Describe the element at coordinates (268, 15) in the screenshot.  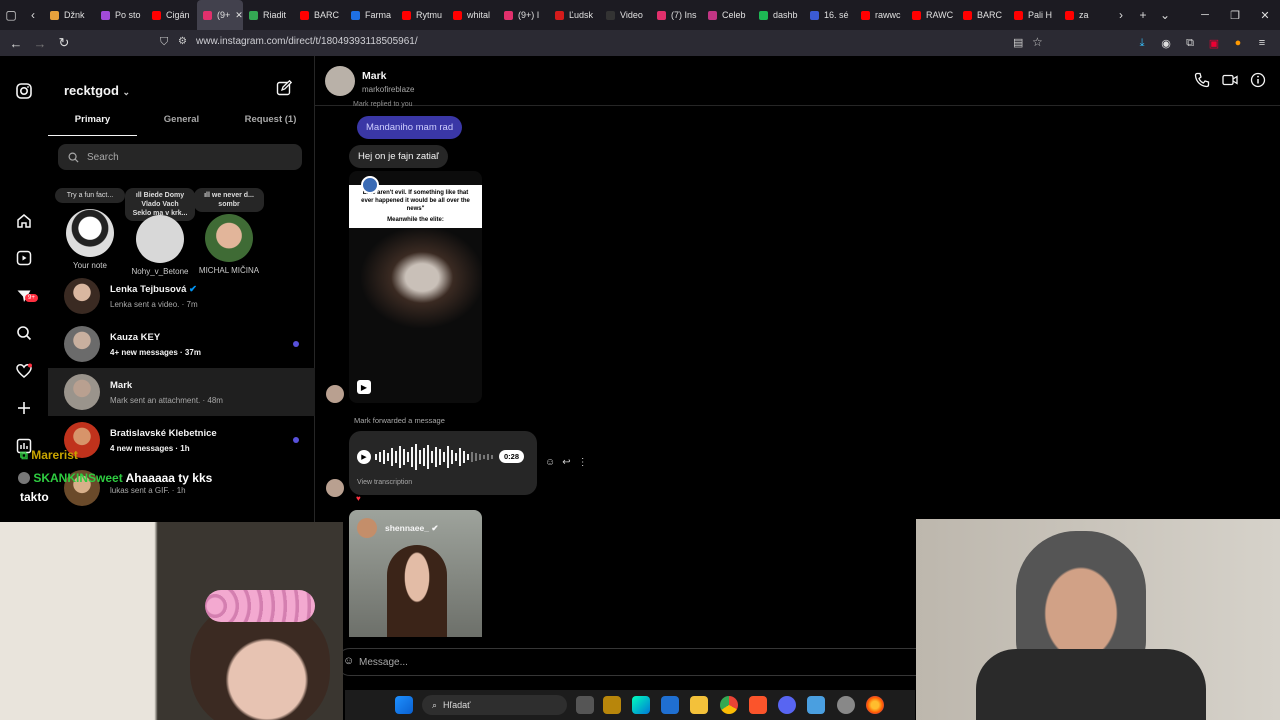
I see `browser-tab: Riadit` at that location.